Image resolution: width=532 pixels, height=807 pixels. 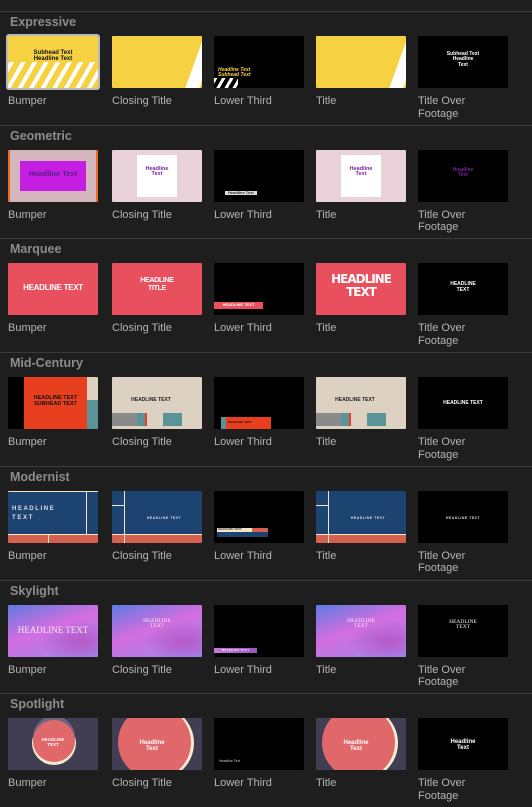 What do you see at coordinates (41, 135) in the screenshot?
I see `section-title: Geometric` at bounding box center [41, 135].